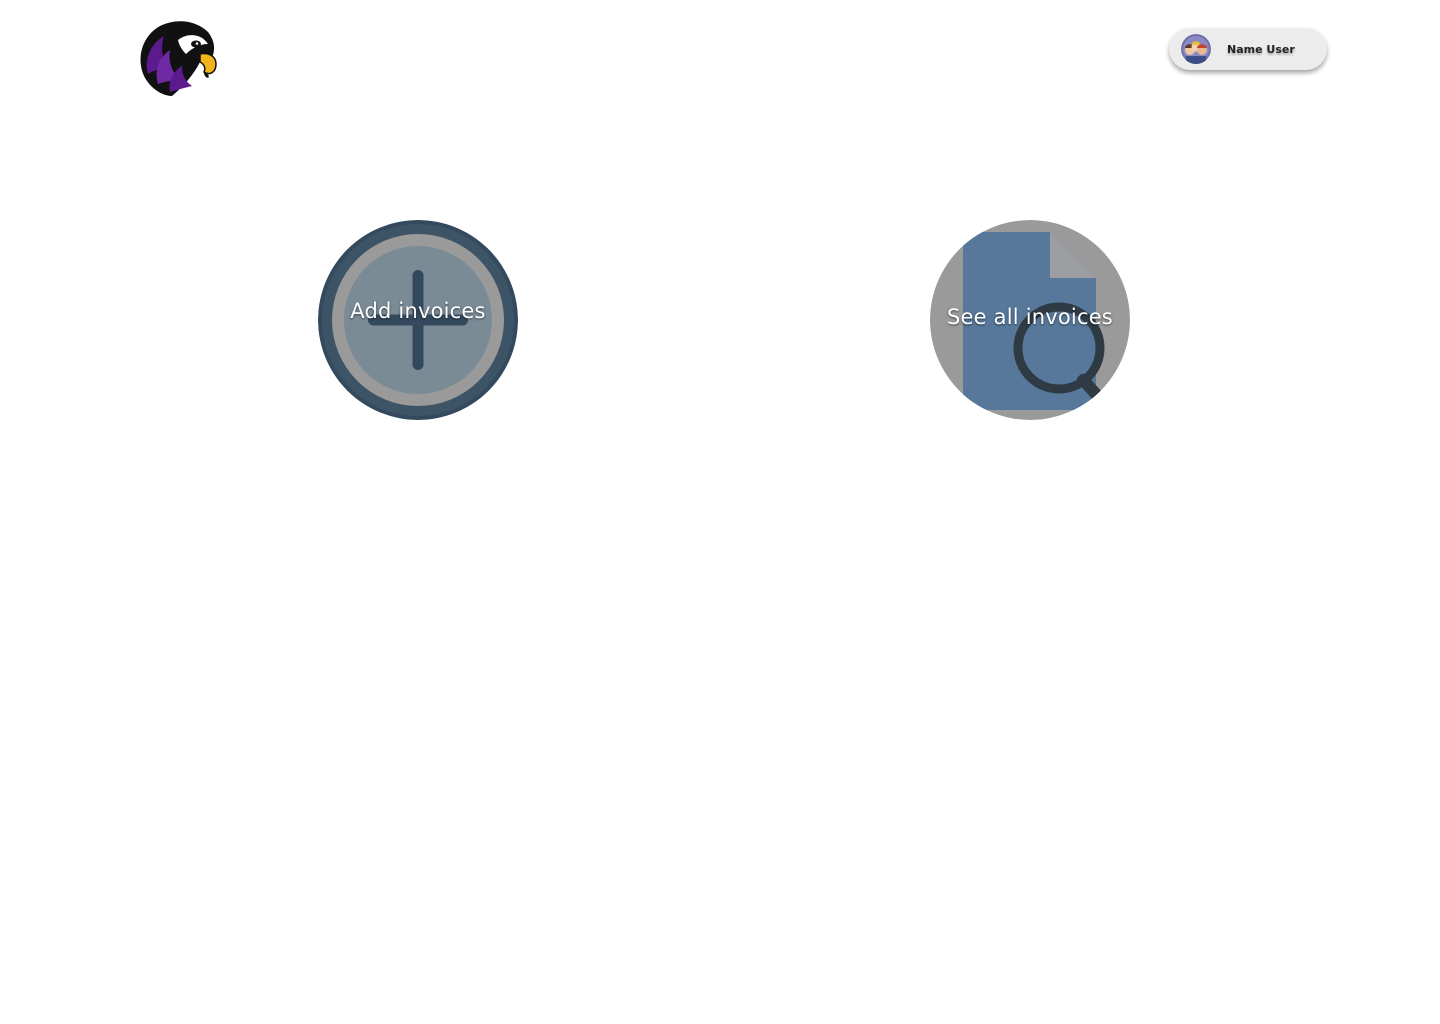 The height and width of the screenshot is (1024, 1440). I want to click on user-name: Name User, so click(1261, 49).